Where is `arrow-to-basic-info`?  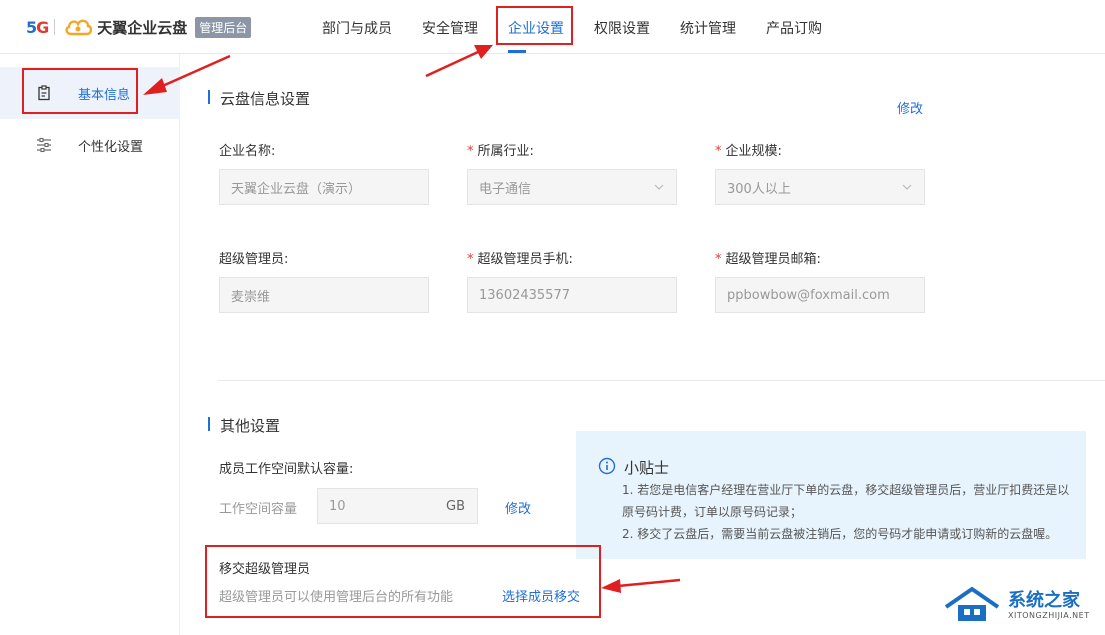 arrow-to-basic-info is located at coordinates (194, 72).